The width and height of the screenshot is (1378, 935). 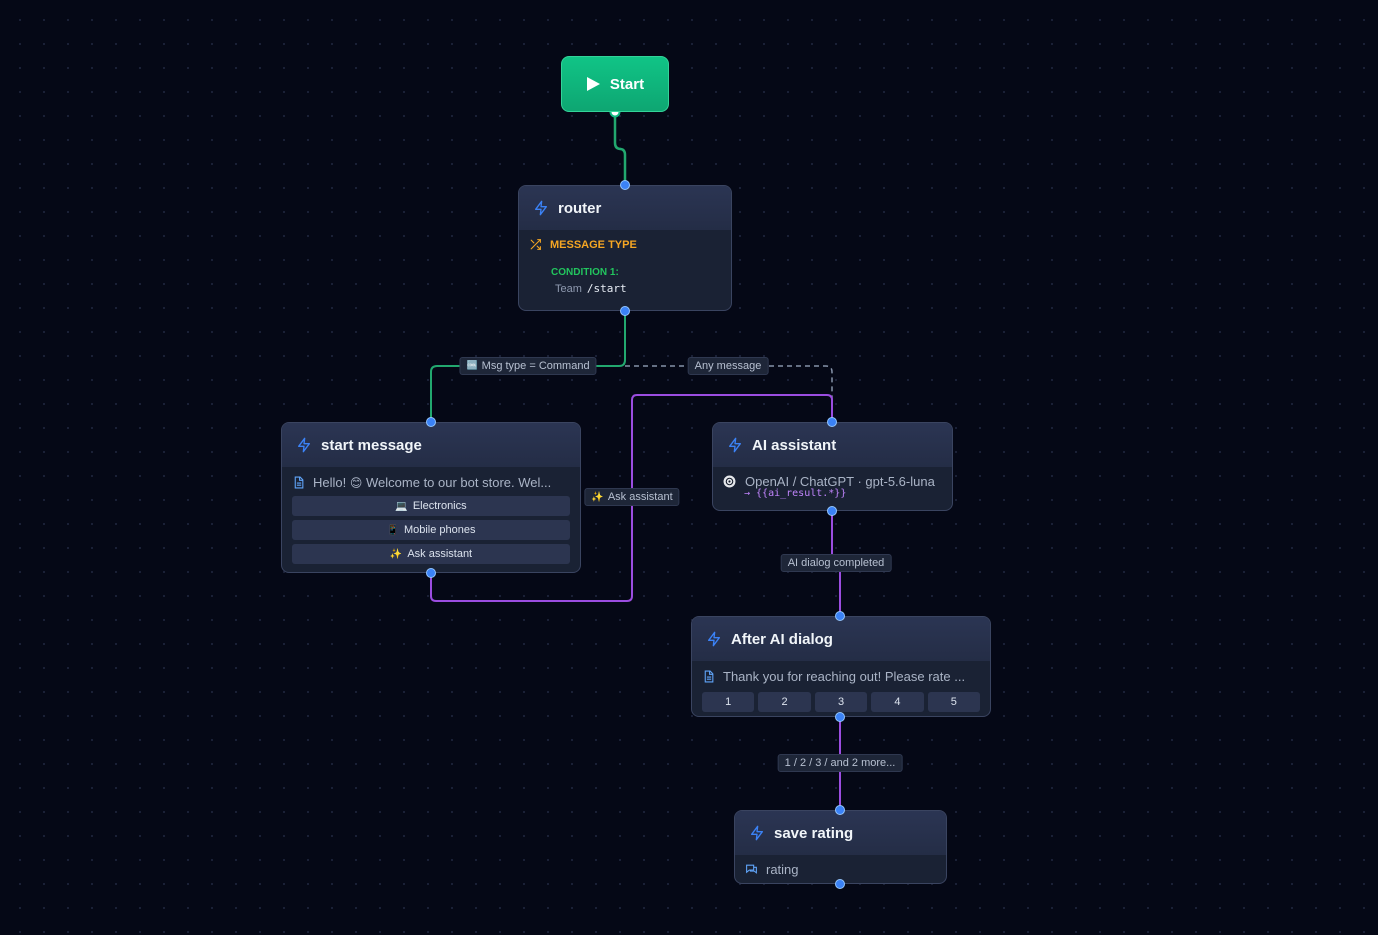 I want to click on condition-value: /start, so click(x=606, y=288).